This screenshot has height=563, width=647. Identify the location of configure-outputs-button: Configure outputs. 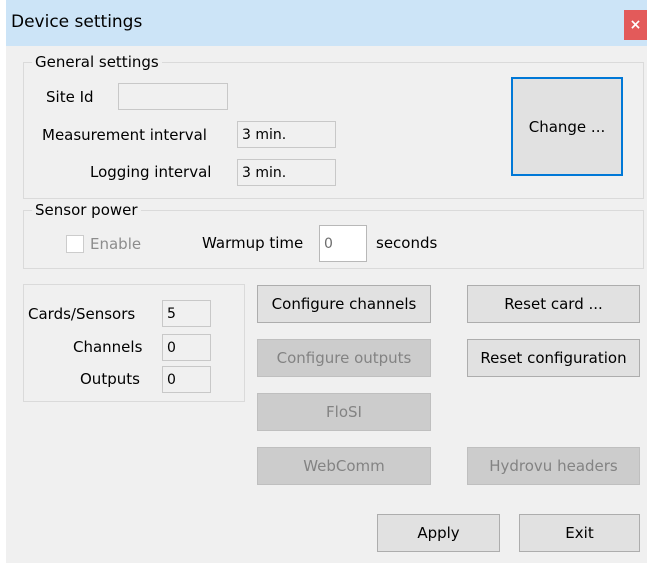
(344, 358).